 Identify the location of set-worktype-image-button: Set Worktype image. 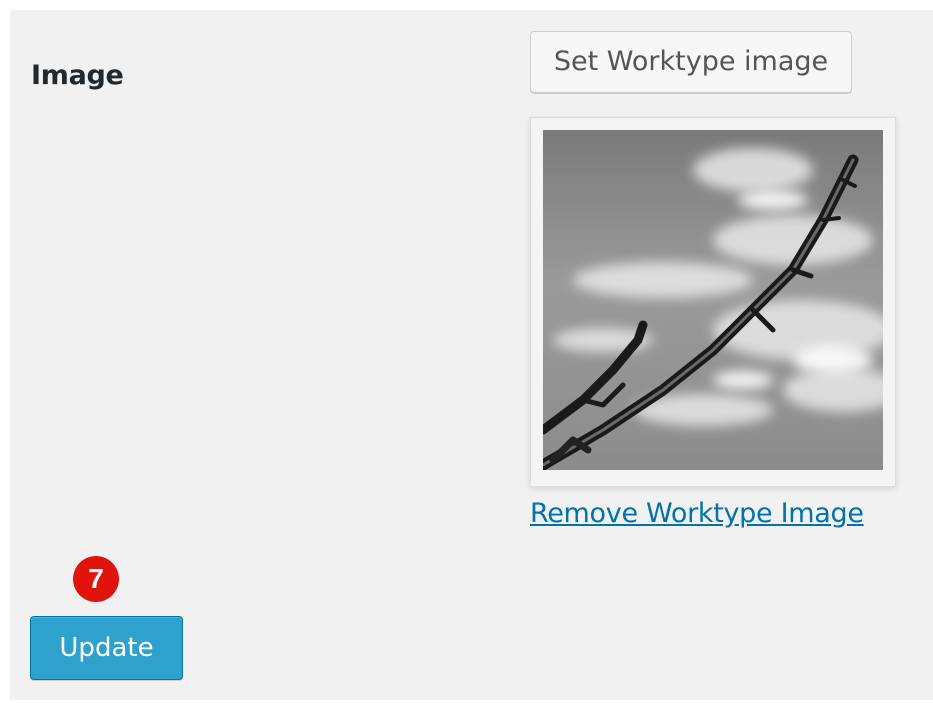
(691, 62).